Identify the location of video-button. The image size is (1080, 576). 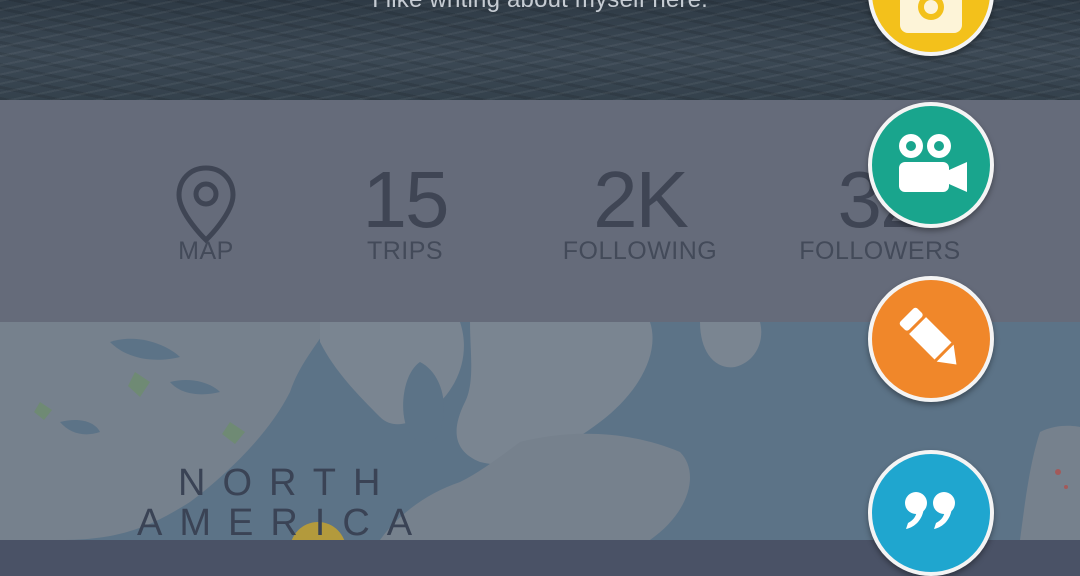
(931, 165).